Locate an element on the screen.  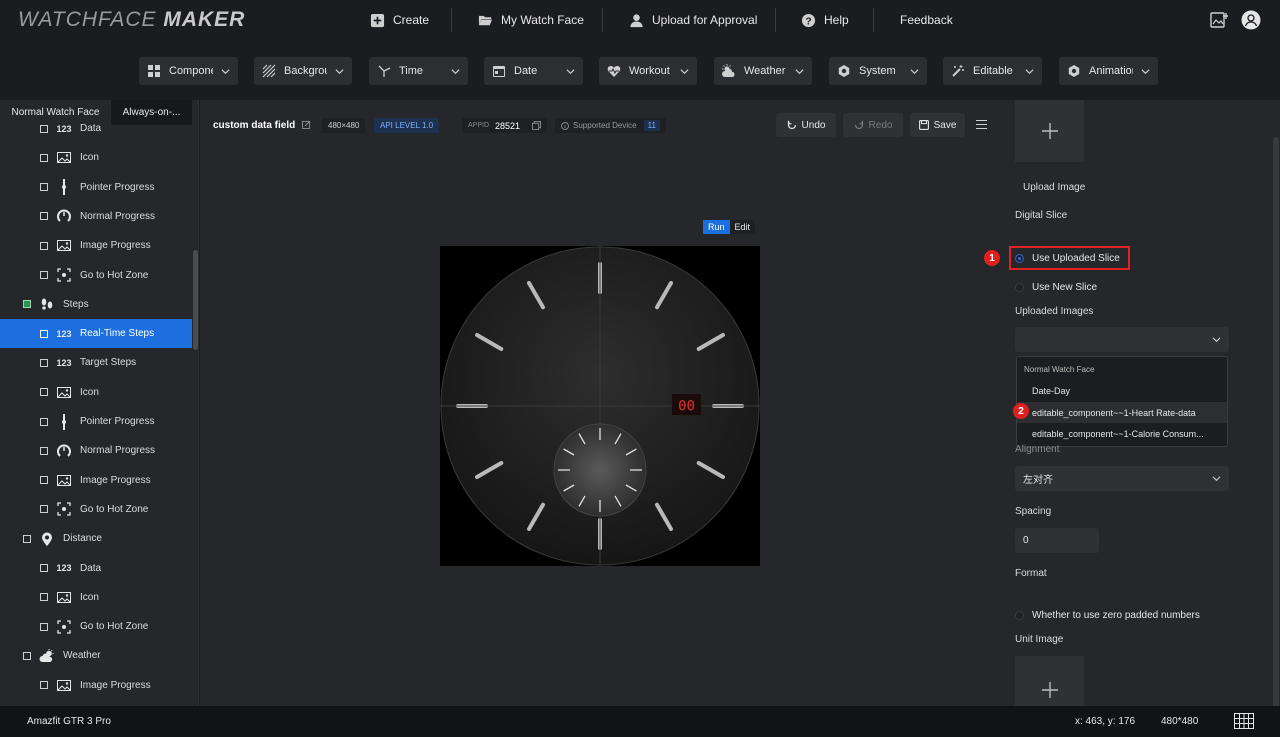
redo-button: Redo is located at coordinates (873, 125).